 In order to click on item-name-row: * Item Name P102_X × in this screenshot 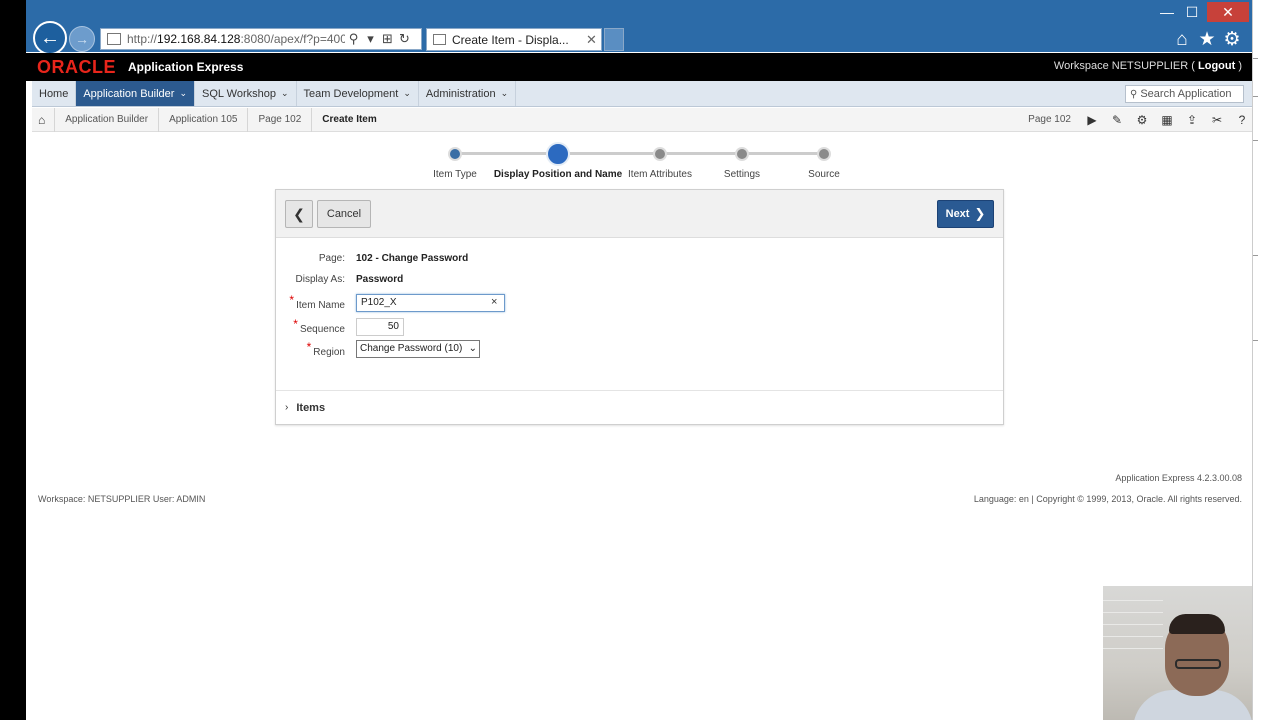, I will do `click(639, 305)`.